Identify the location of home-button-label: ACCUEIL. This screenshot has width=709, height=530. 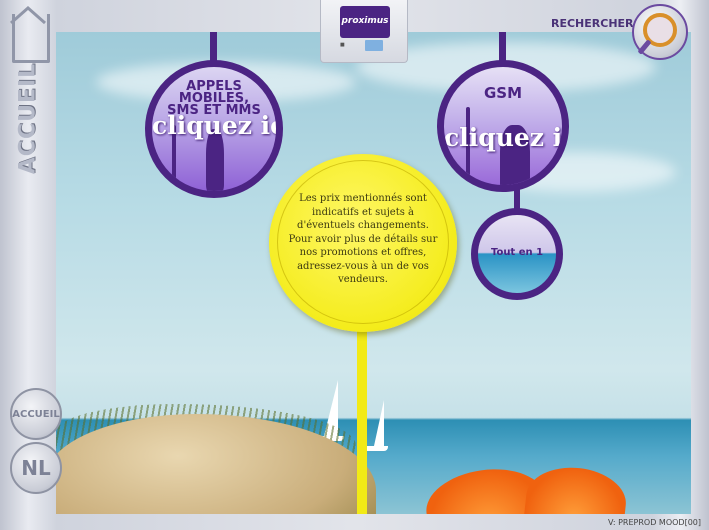
(36, 414).